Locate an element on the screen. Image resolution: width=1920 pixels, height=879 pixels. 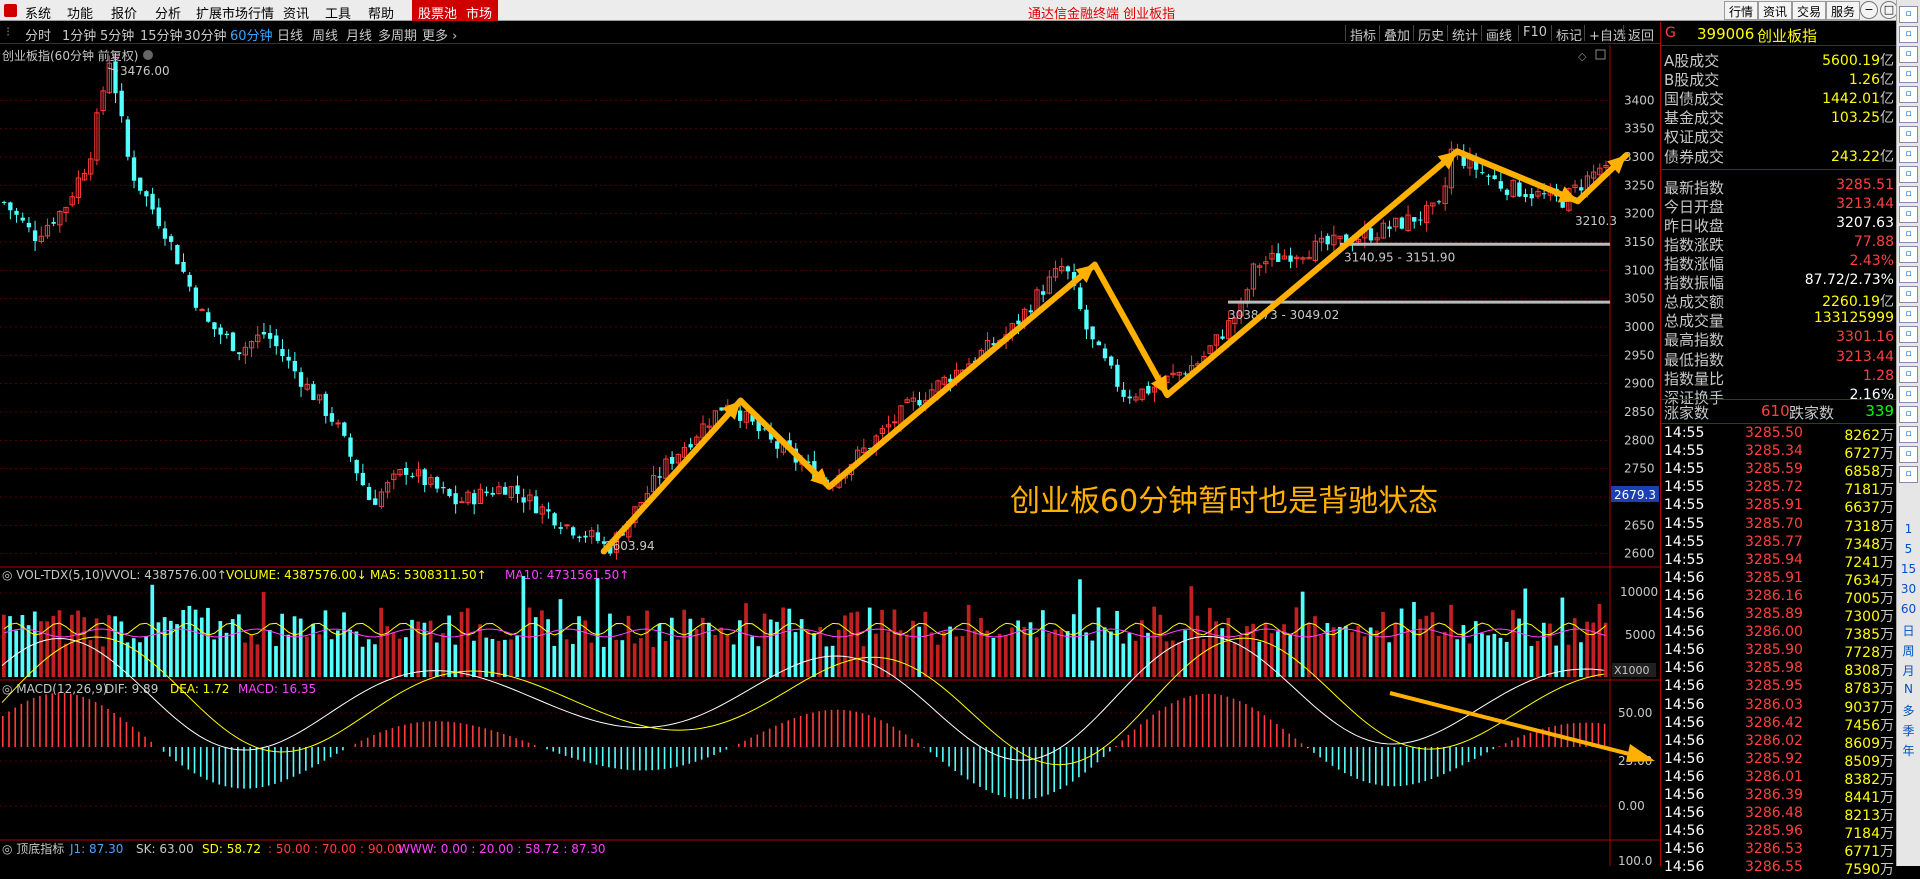
period-10: 更多 › is located at coordinates (439, 34).